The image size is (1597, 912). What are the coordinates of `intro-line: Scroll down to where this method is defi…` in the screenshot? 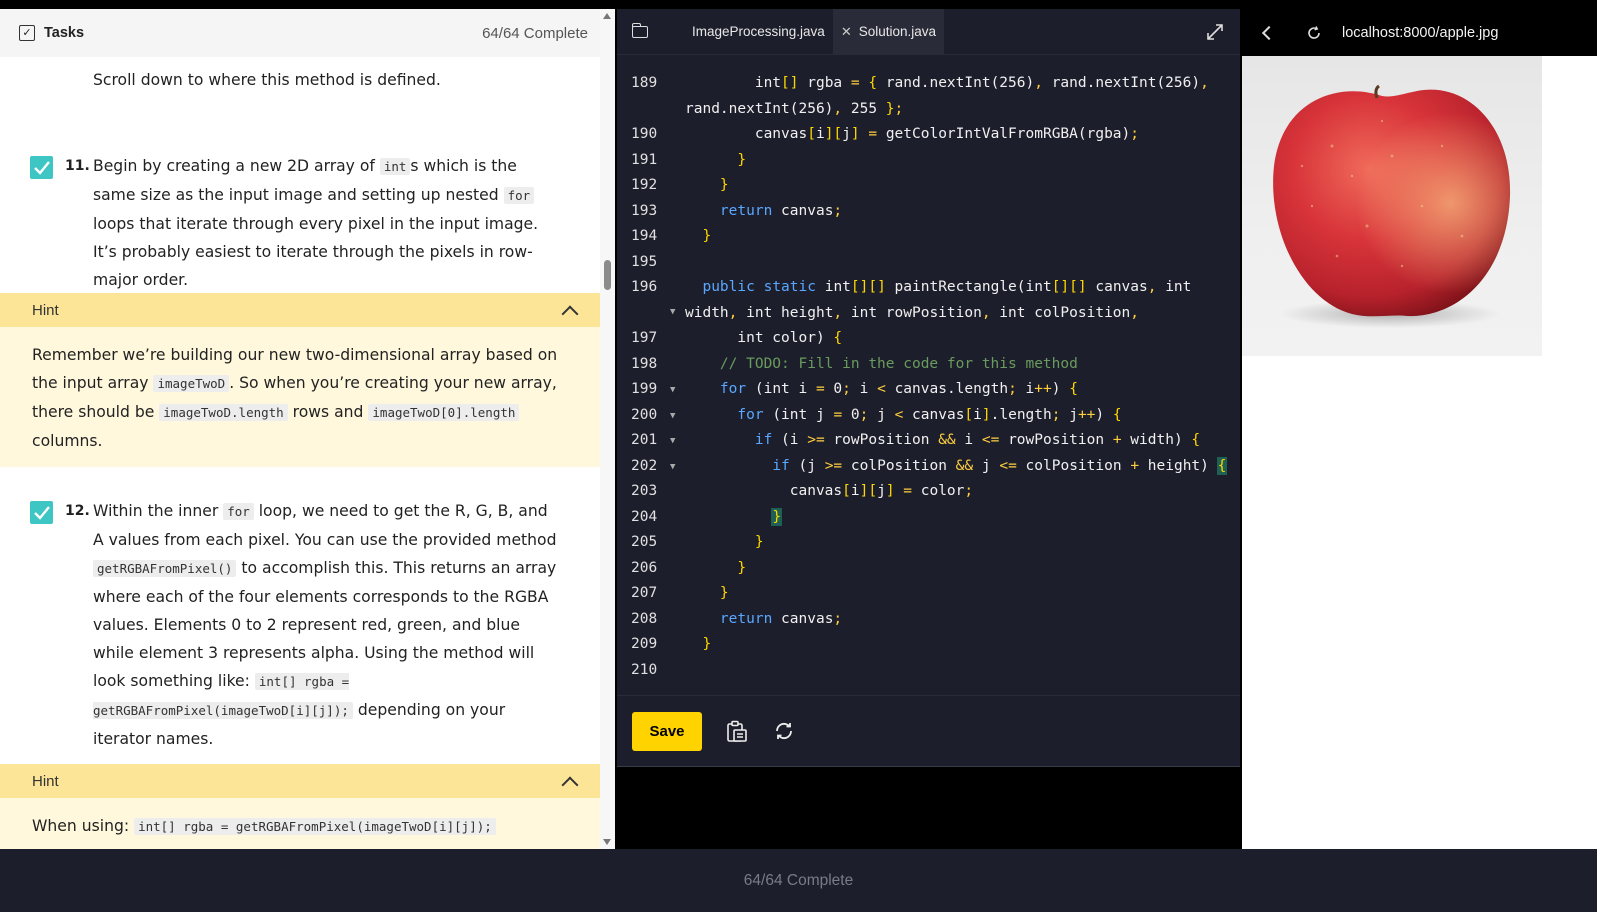 It's located at (267, 80).